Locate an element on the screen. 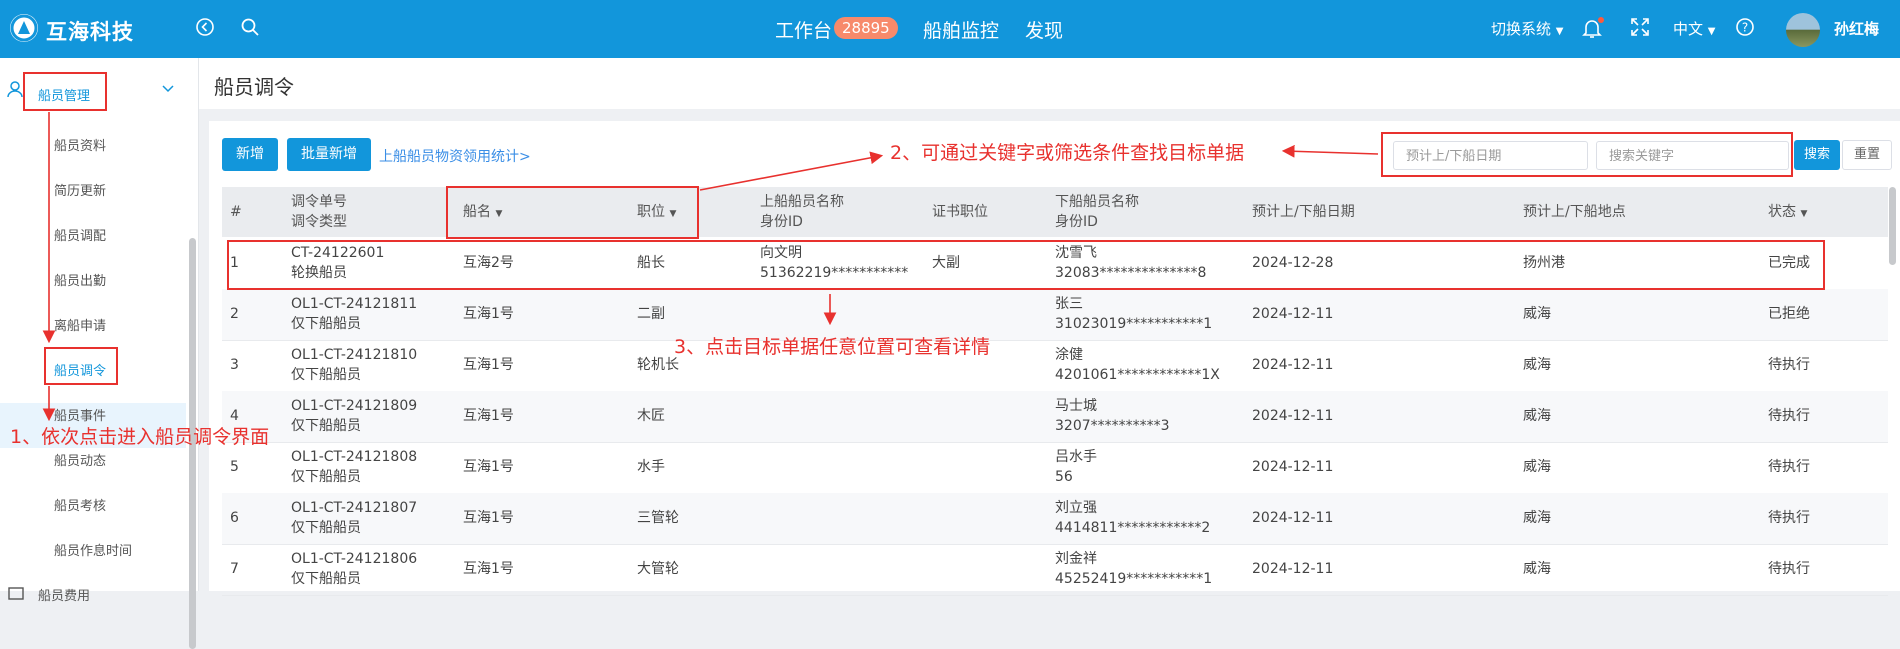  annotation-step-3: 3、点击目标单据任意位置可查看详情 is located at coordinates (832, 347).